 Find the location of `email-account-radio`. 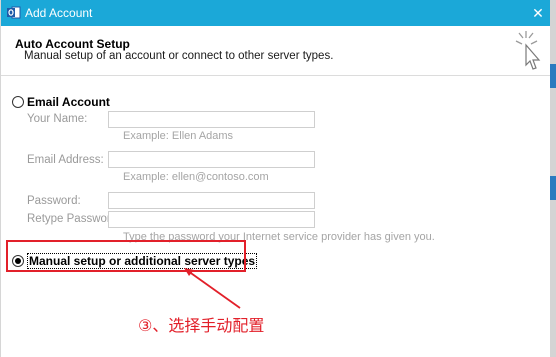

email-account-radio is located at coordinates (18, 102).